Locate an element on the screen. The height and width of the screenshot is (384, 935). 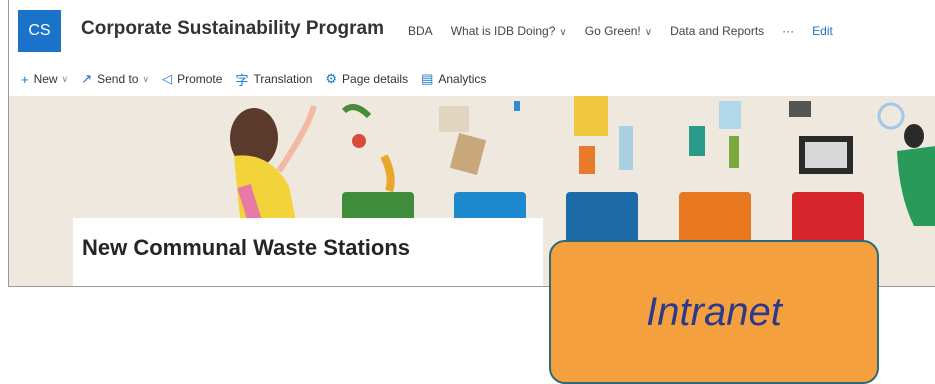
more-options-icon: ··· is located at coordinates (788, 31).